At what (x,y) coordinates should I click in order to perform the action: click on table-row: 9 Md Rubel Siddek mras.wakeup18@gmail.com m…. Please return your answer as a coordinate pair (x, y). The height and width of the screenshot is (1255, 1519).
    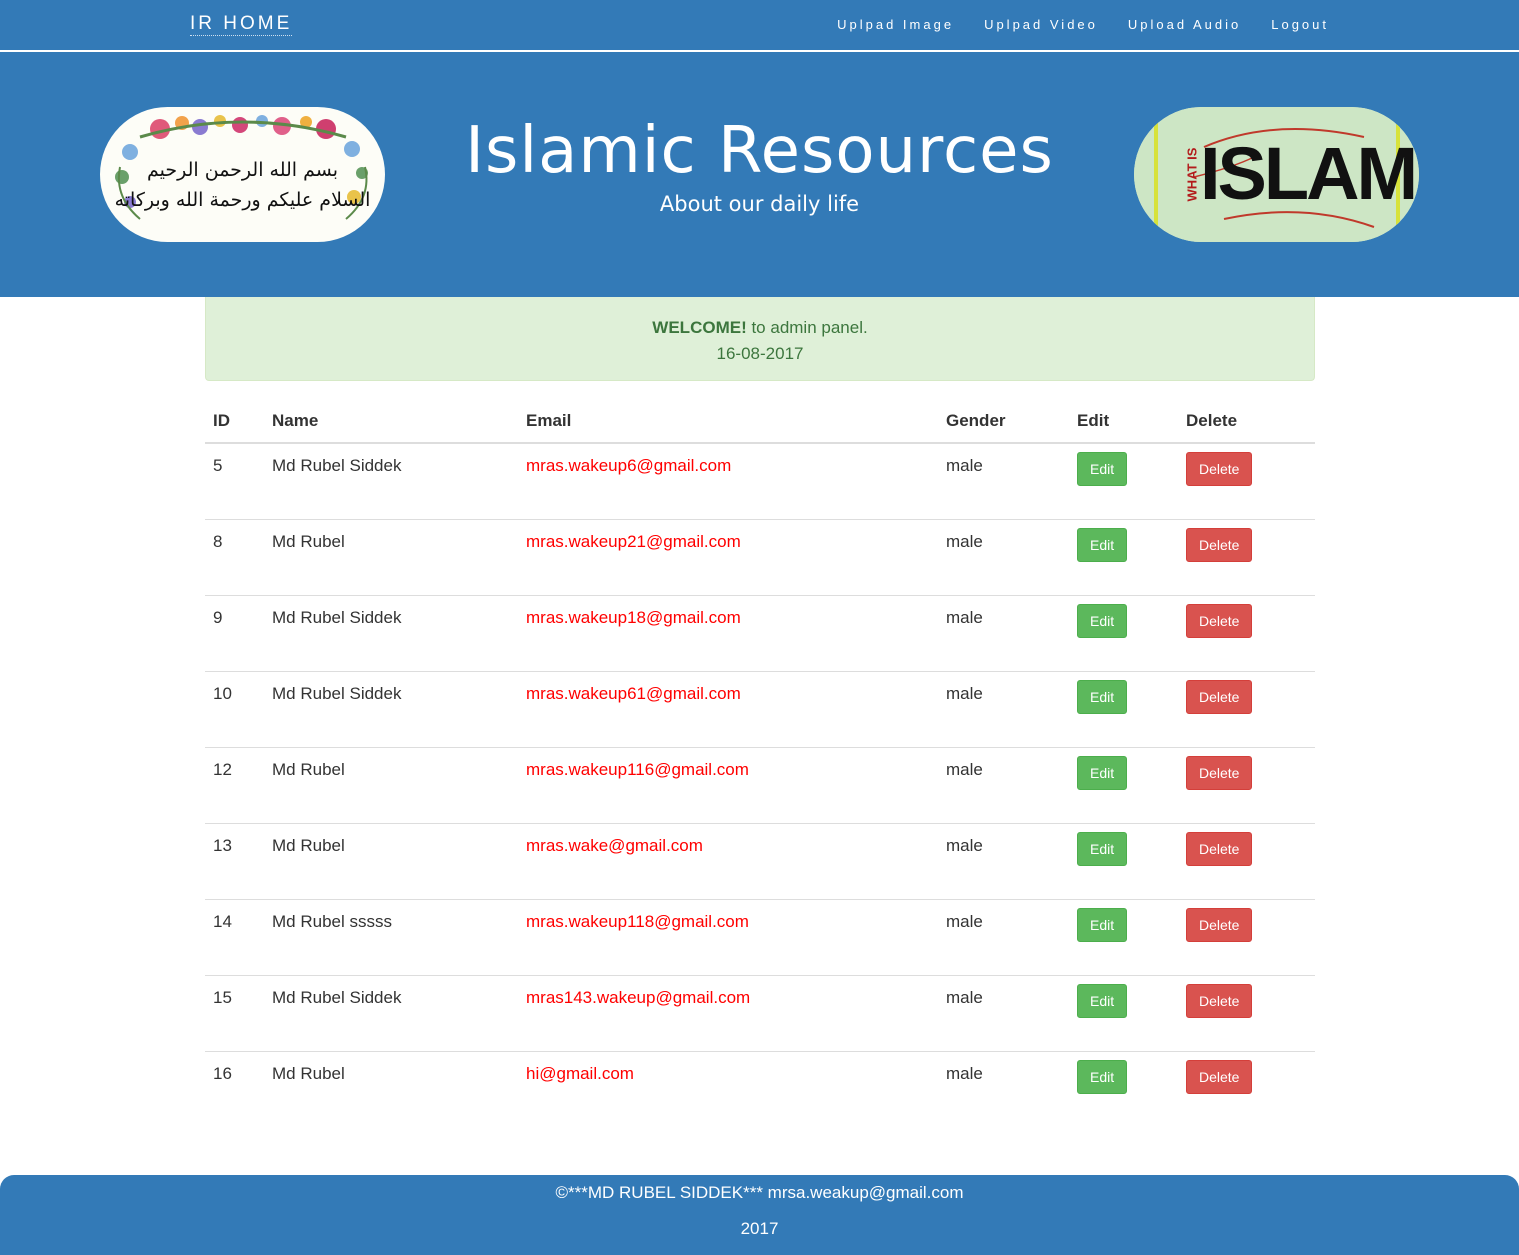
    Looking at the image, I should click on (760, 632).